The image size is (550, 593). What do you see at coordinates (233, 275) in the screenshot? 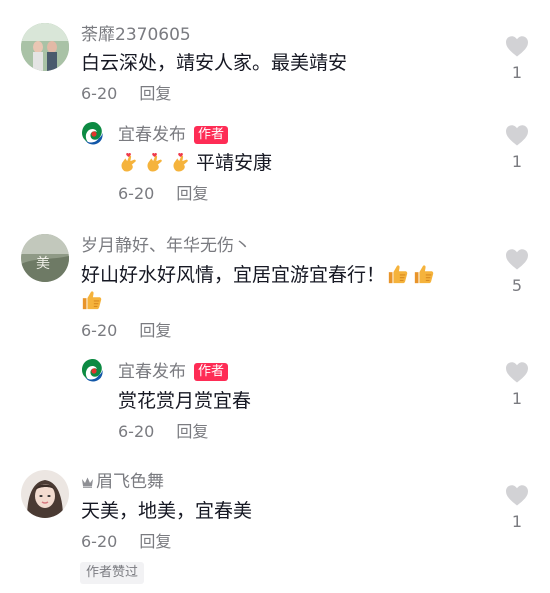
I see `comment-text: 好山好水好风情，宜居宜游宜春行！` at bounding box center [233, 275].